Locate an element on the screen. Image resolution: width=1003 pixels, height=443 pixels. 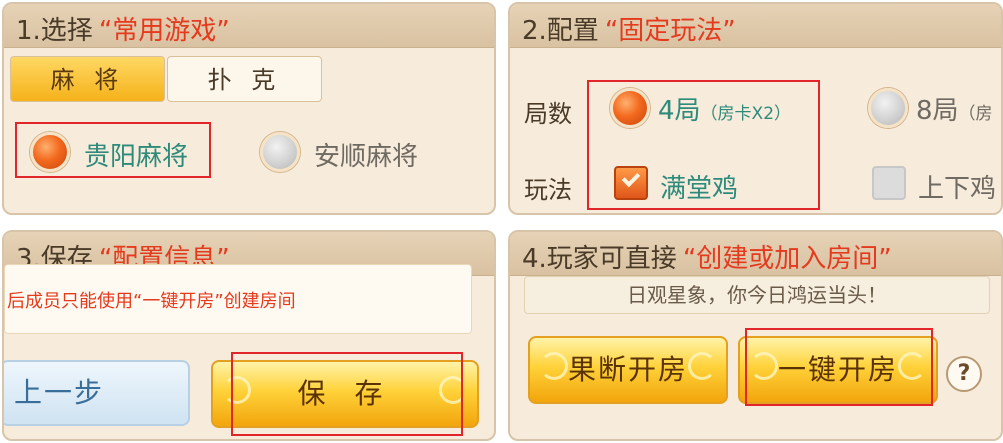
decisive-open-room-button: 果断开房 is located at coordinates (628, 370).